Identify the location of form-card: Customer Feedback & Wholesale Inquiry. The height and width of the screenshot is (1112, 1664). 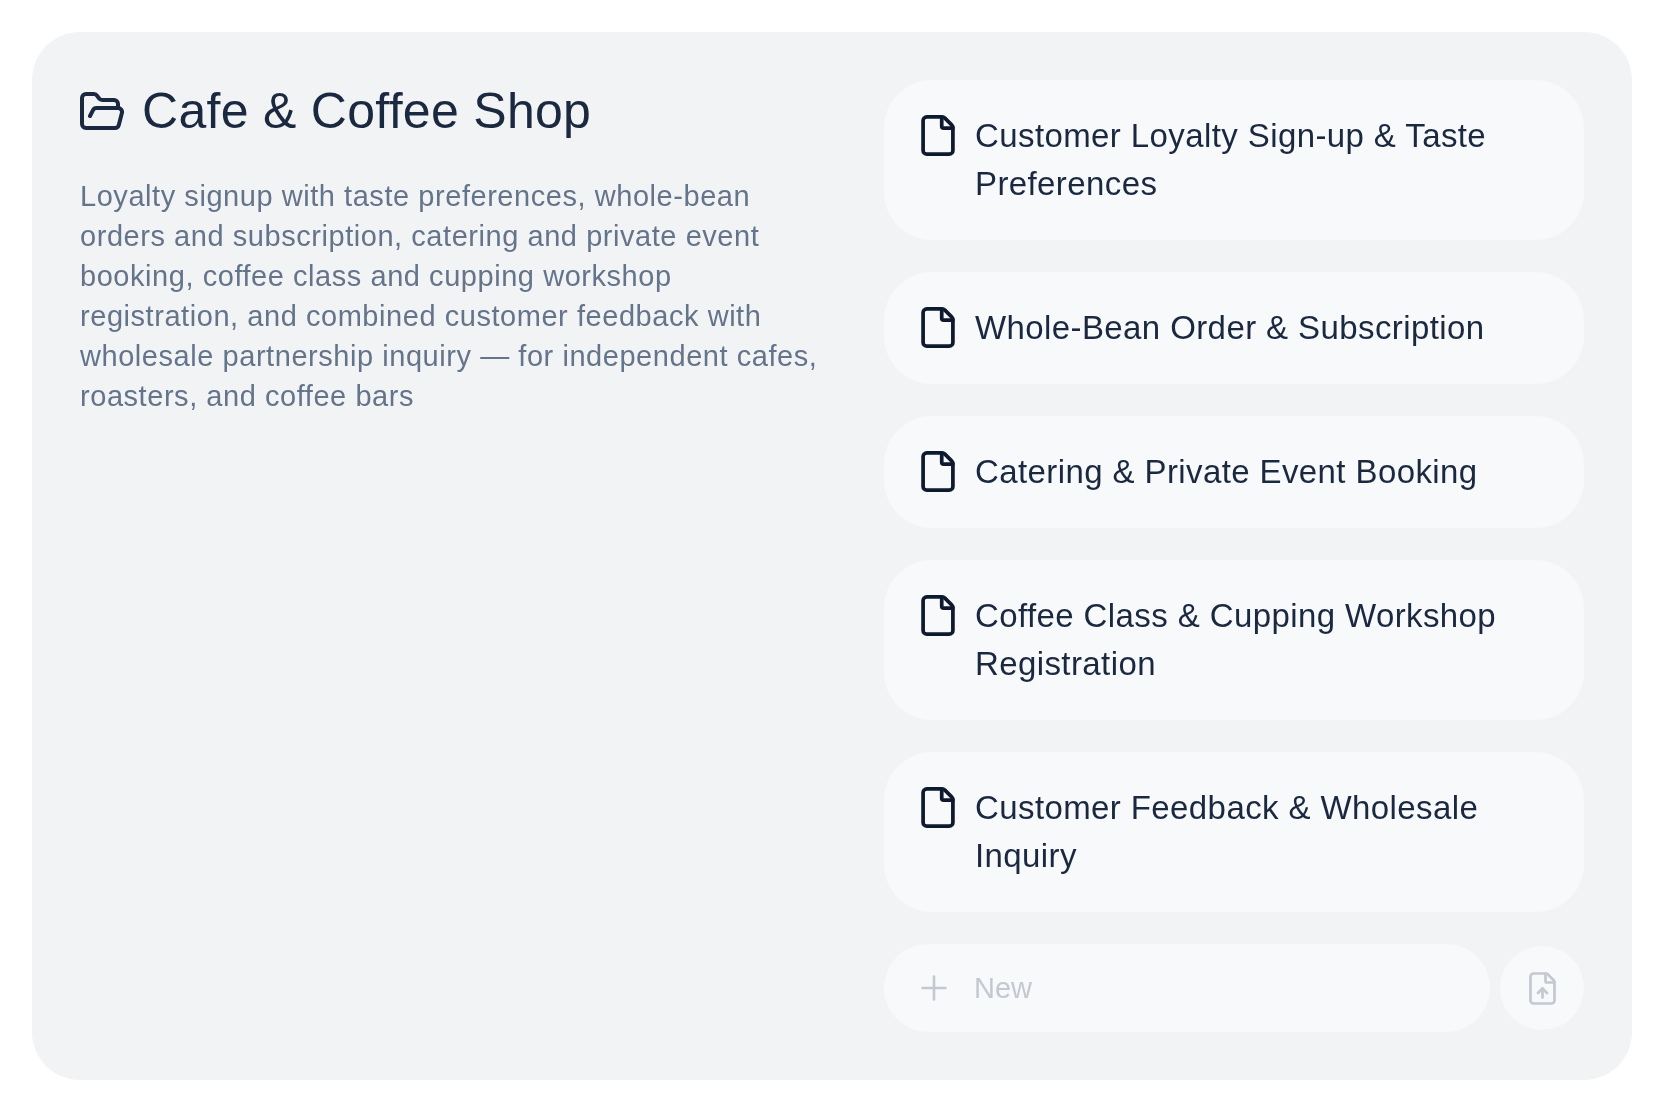
(1234, 832).